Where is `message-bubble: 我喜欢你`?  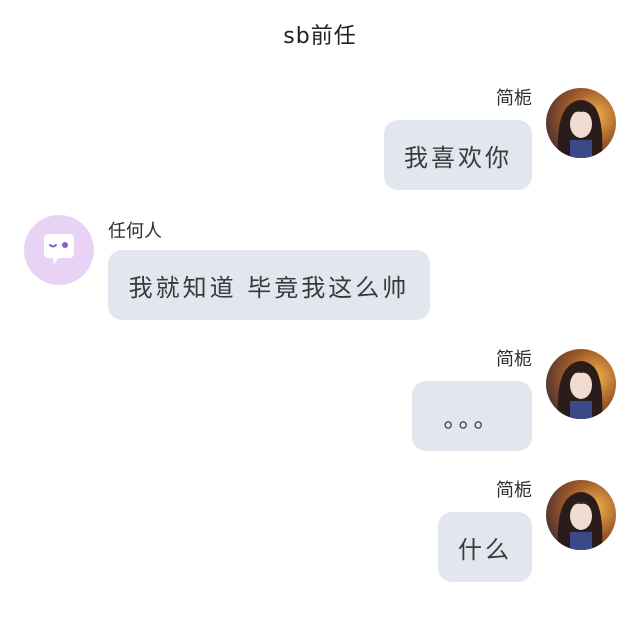
message-bubble: 我喜欢你 is located at coordinates (458, 155).